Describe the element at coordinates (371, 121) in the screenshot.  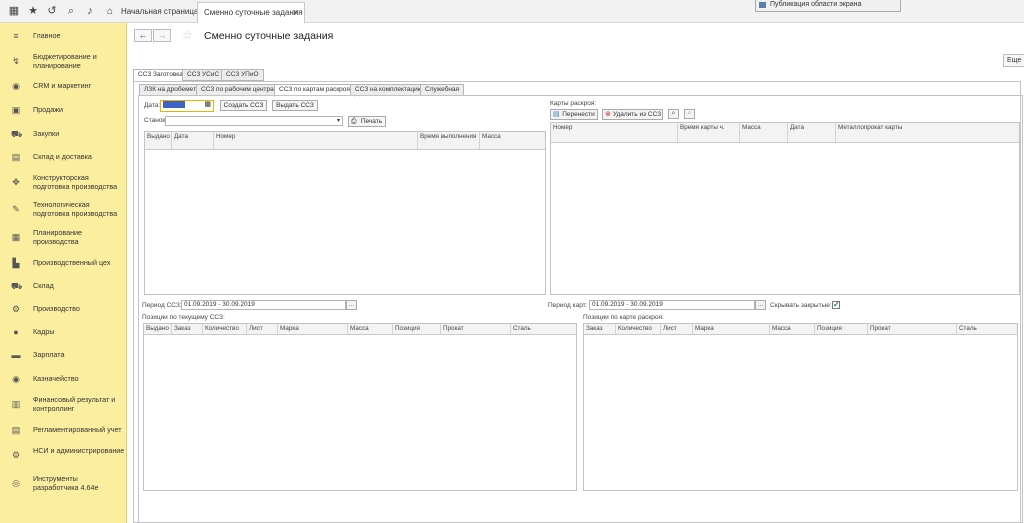
I see `print-button-label: Печать` at that location.